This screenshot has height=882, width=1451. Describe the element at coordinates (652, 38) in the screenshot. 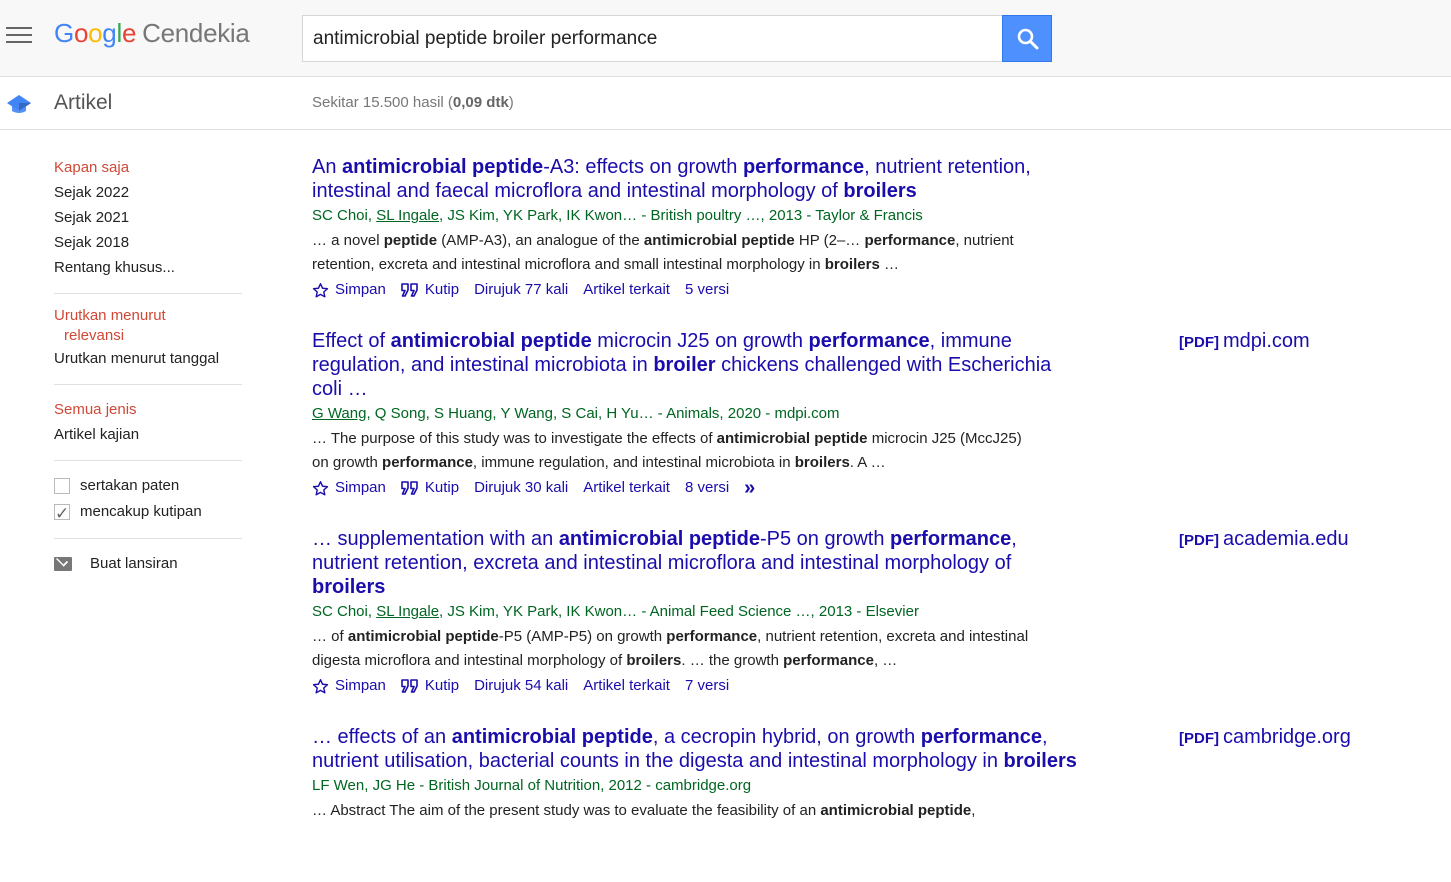

I see `search-input` at that location.